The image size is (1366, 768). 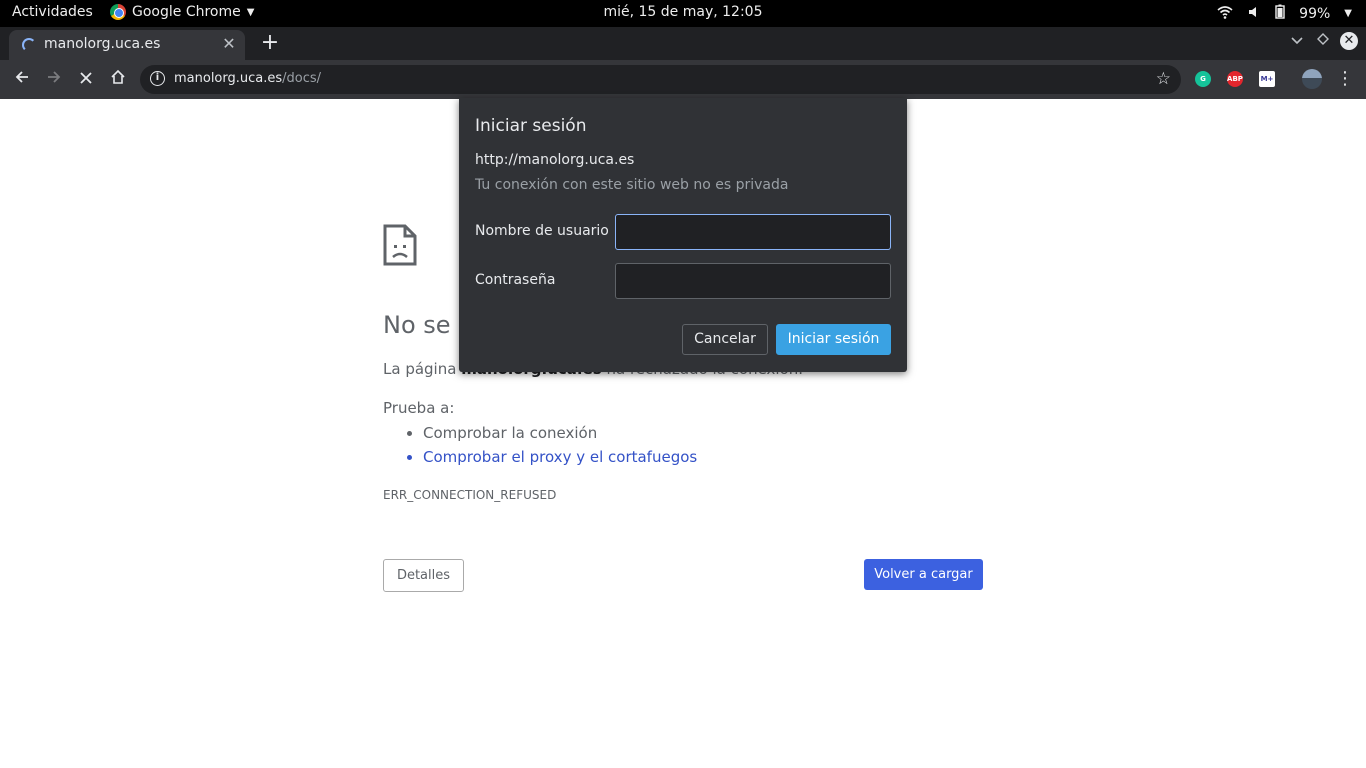 What do you see at coordinates (1203, 79) in the screenshot?
I see `grammarly-extension-icon: G` at bounding box center [1203, 79].